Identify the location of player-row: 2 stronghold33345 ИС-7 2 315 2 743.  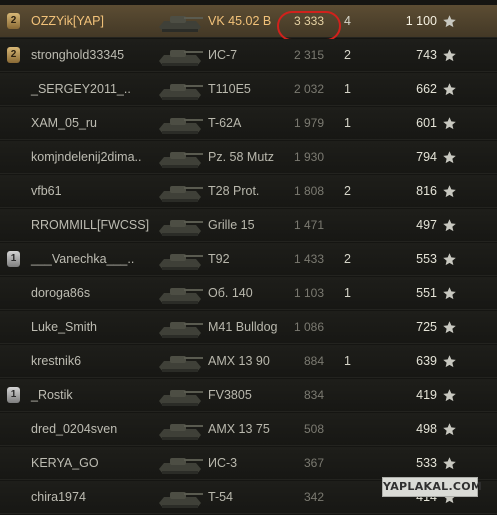
(248, 55).